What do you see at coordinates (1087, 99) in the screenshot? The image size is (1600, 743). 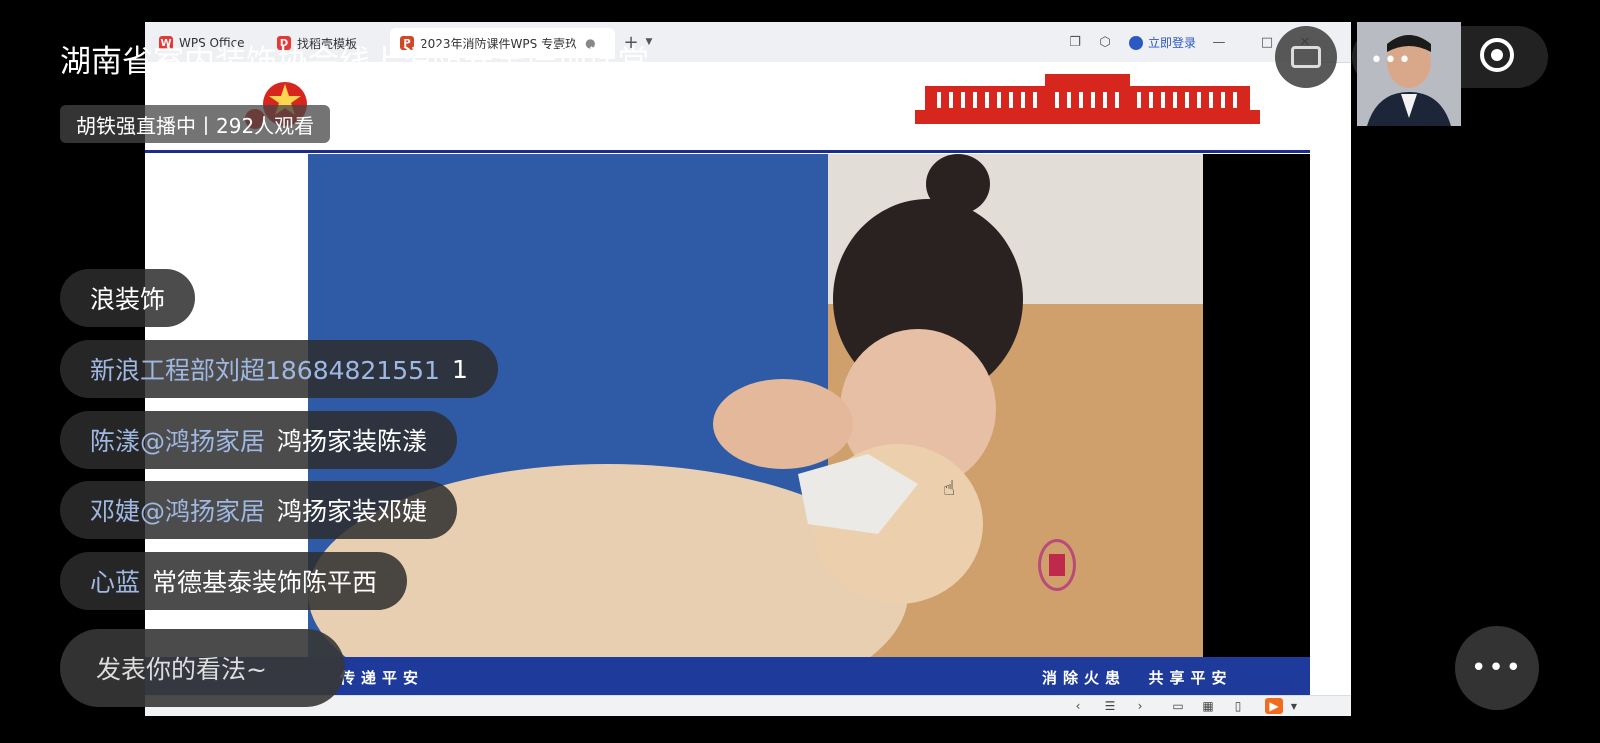 I see `great-hall-icon` at bounding box center [1087, 99].